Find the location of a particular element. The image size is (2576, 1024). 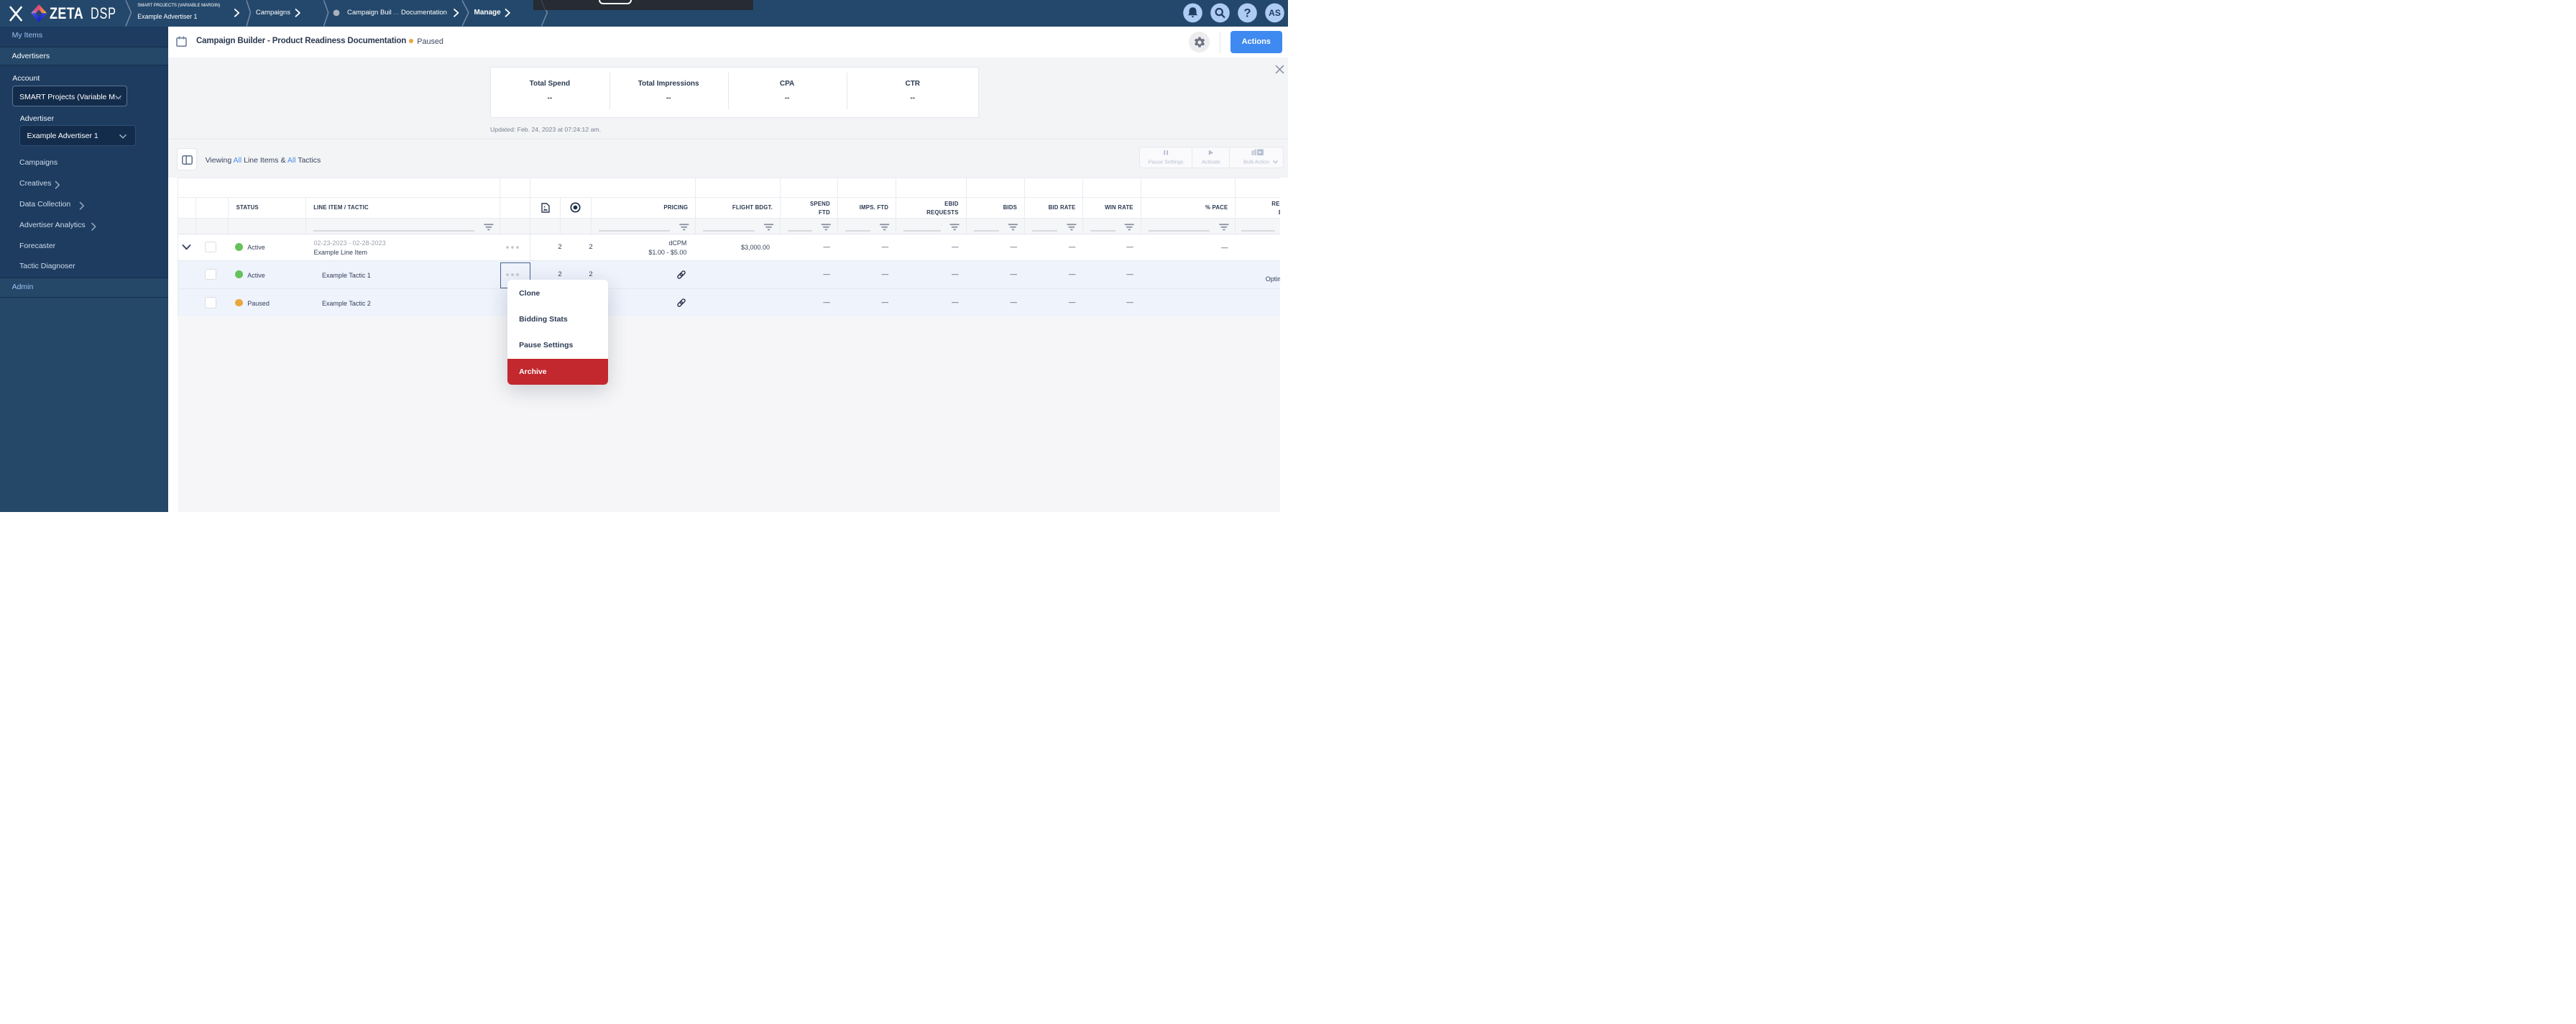

svg-text: AS is located at coordinates (1275, 13).